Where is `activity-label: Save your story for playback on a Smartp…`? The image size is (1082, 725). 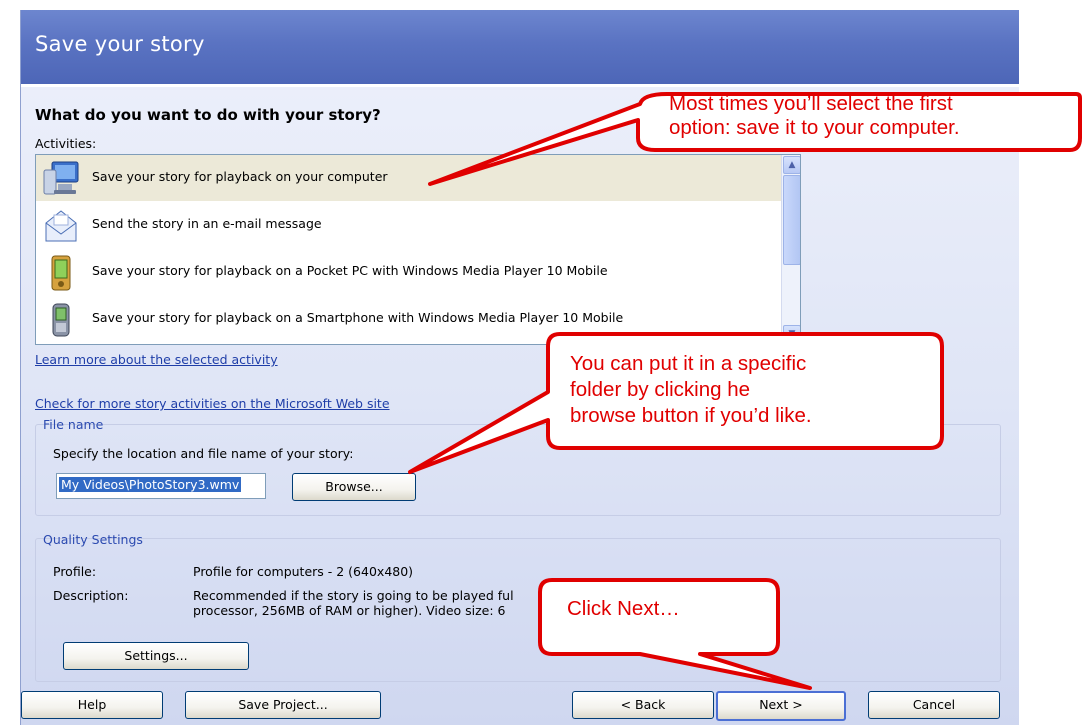
activity-label: Save your story for playback on a Smartp… is located at coordinates (358, 317).